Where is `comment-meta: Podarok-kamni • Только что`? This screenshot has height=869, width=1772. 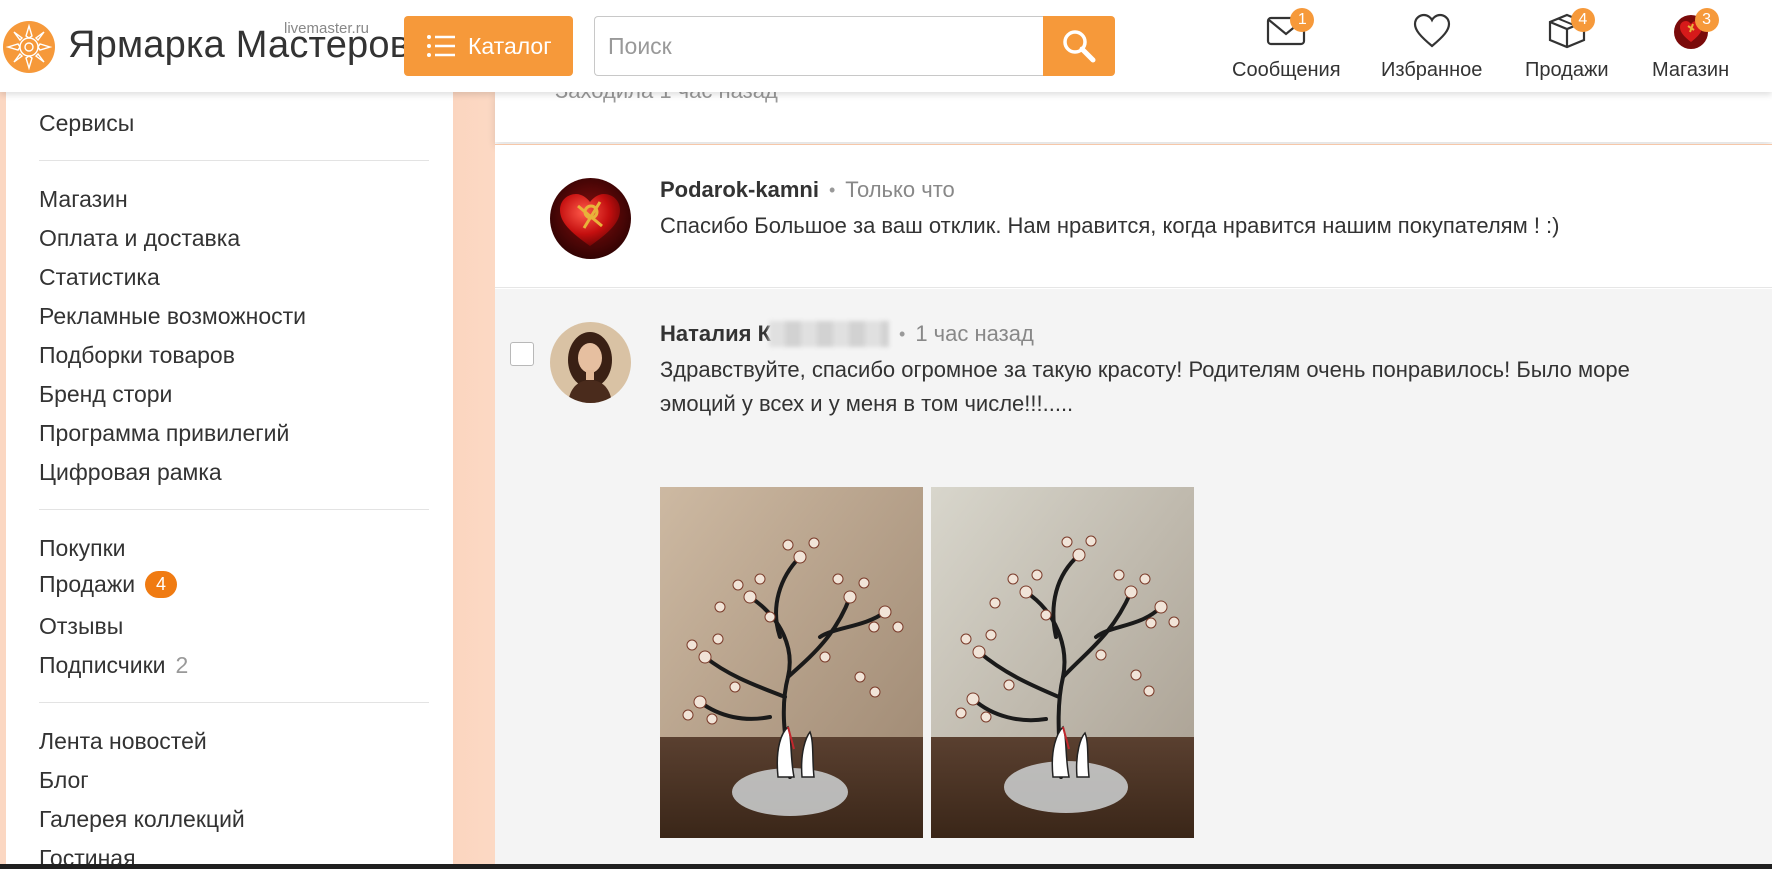 comment-meta: Podarok-kamni • Только что is located at coordinates (807, 190).